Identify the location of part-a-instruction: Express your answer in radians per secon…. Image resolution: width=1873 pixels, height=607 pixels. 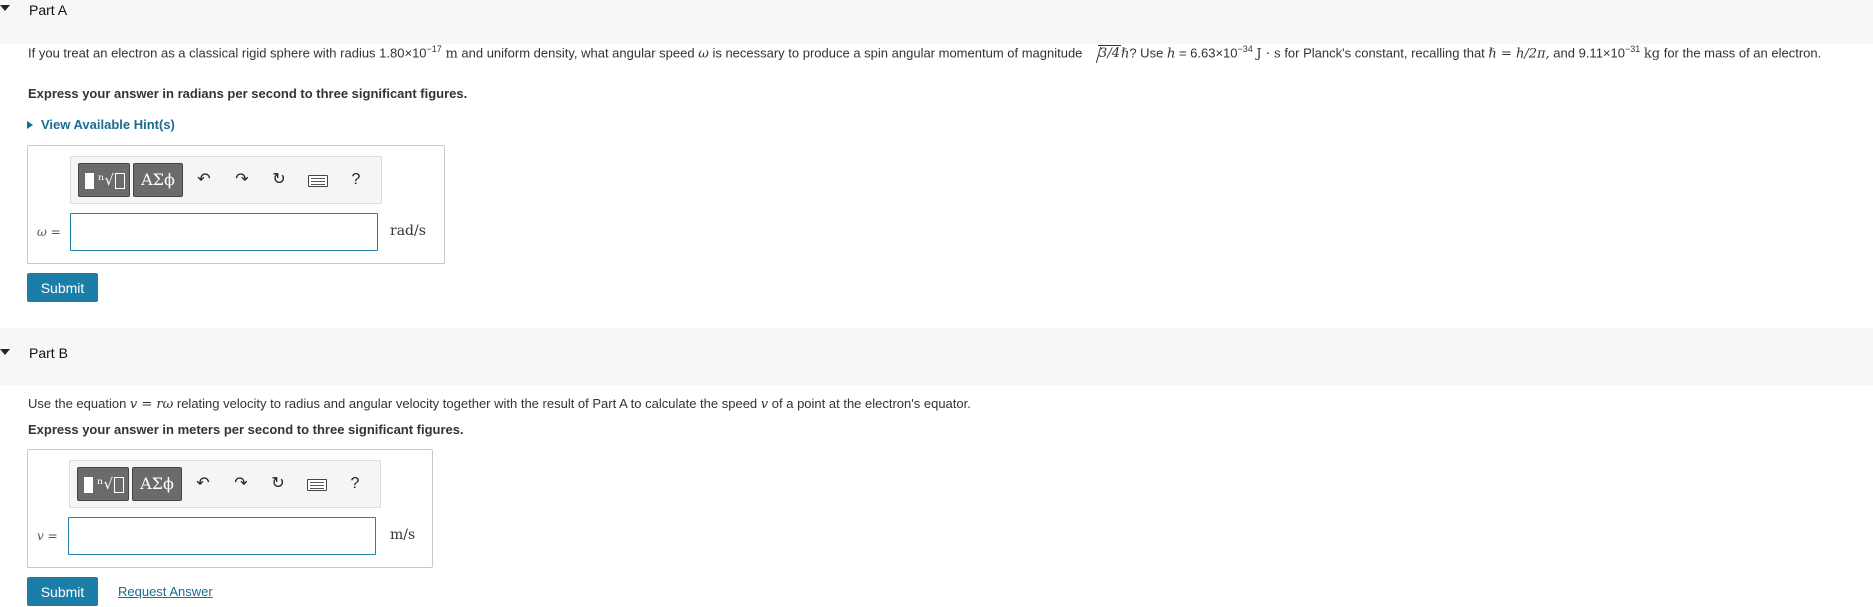
(248, 93).